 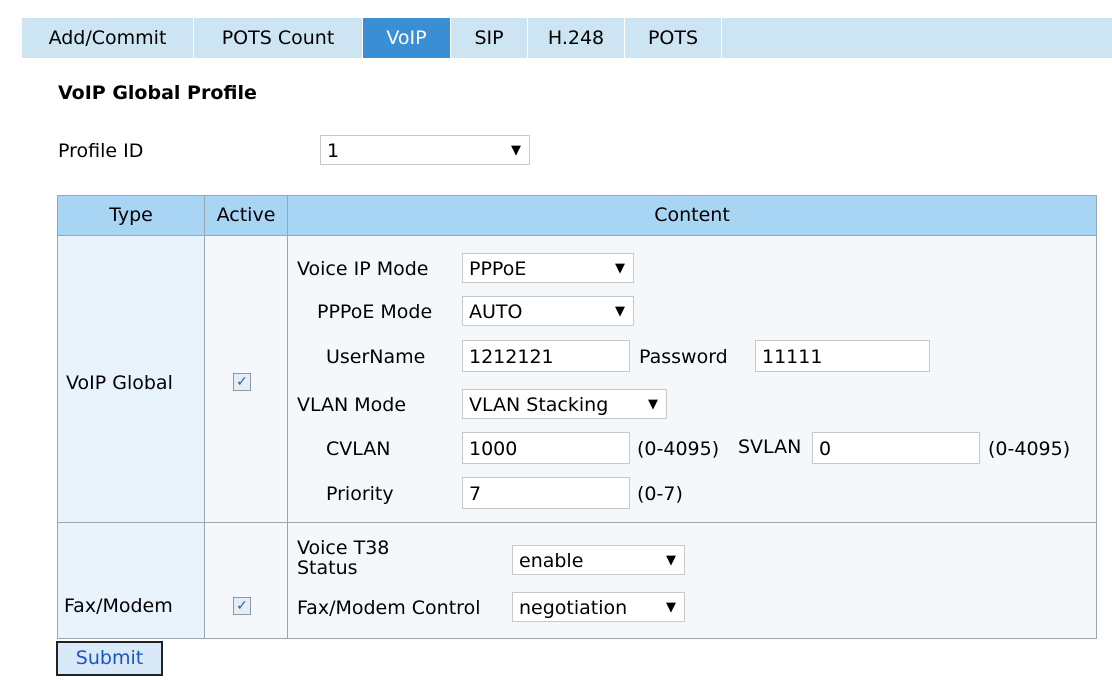 What do you see at coordinates (660, 494) in the screenshot?
I see `priority-range: (0-7)` at bounding box center [660, 494].